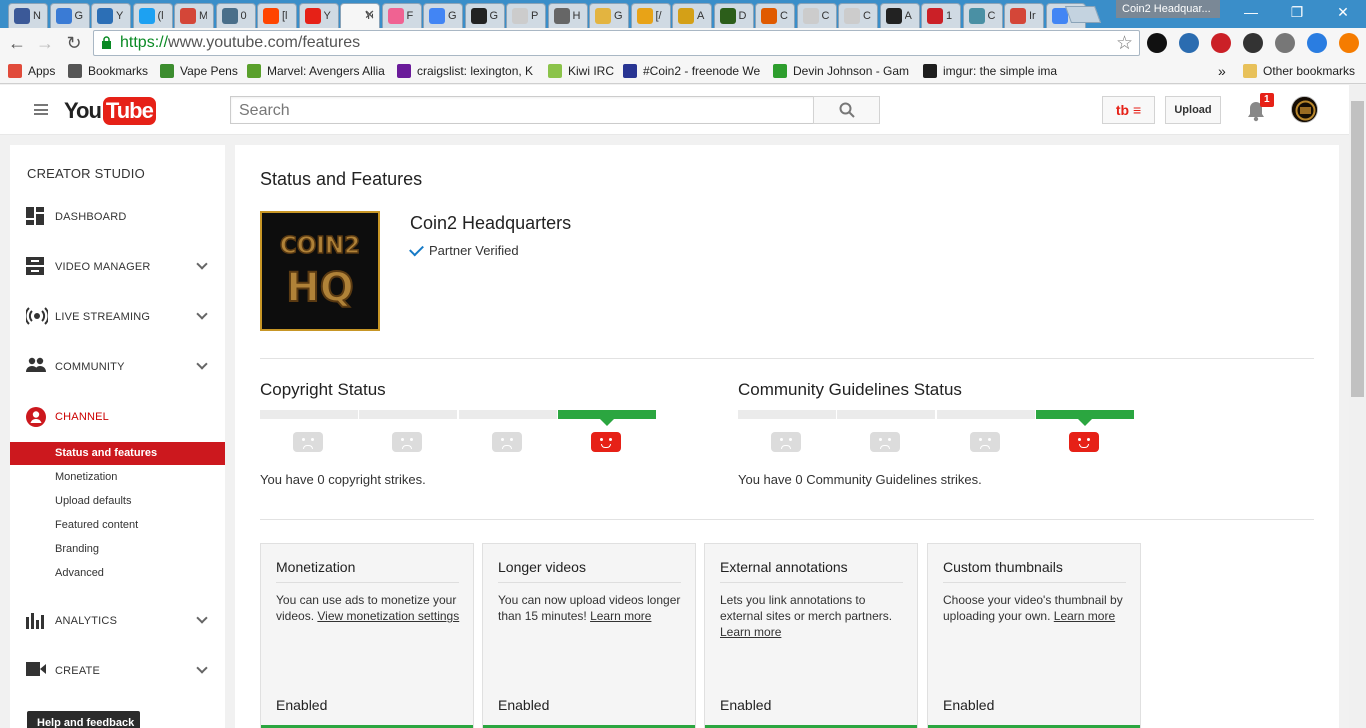 The image size is (1366, 728). What do you see at coordinates (993, 71) in the screenshot?
I see `bookmark-item: imgur: the simple ima` at bounding box center [993, 71].